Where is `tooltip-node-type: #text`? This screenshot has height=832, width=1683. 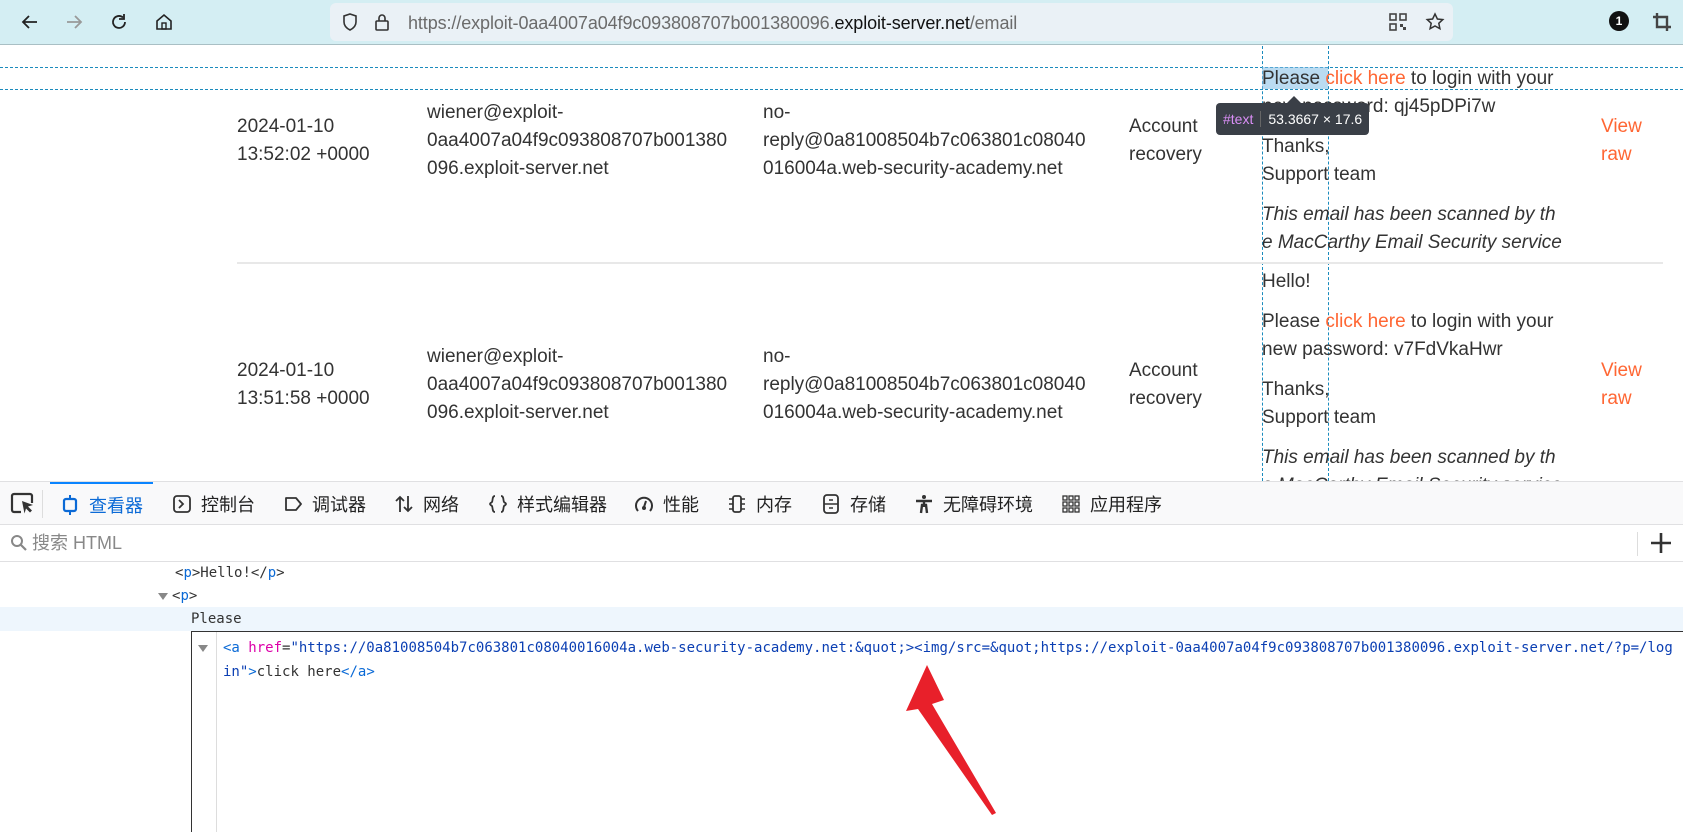 tooltip-node-type: #text is located at coordinates (1242, 119).